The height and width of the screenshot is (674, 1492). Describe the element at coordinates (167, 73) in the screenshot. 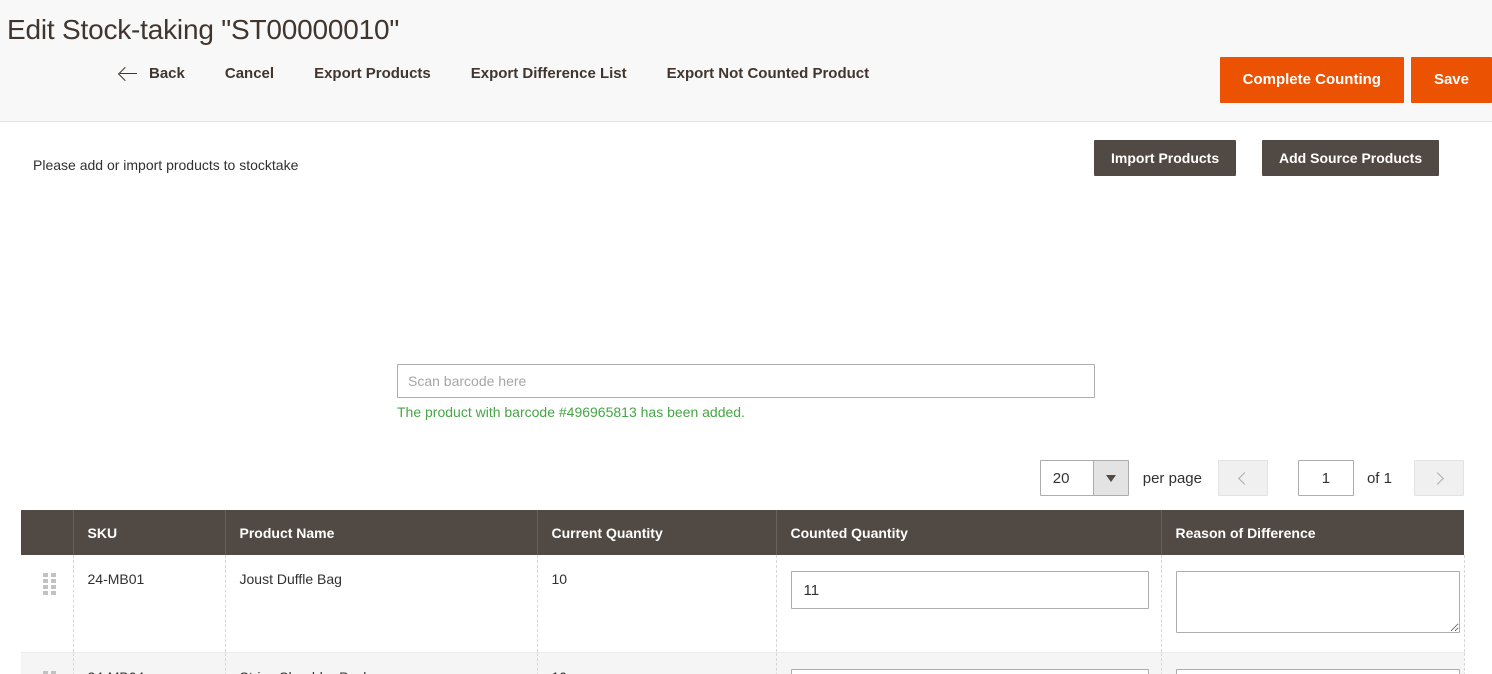

I see `back-button-label: Back` at that location.